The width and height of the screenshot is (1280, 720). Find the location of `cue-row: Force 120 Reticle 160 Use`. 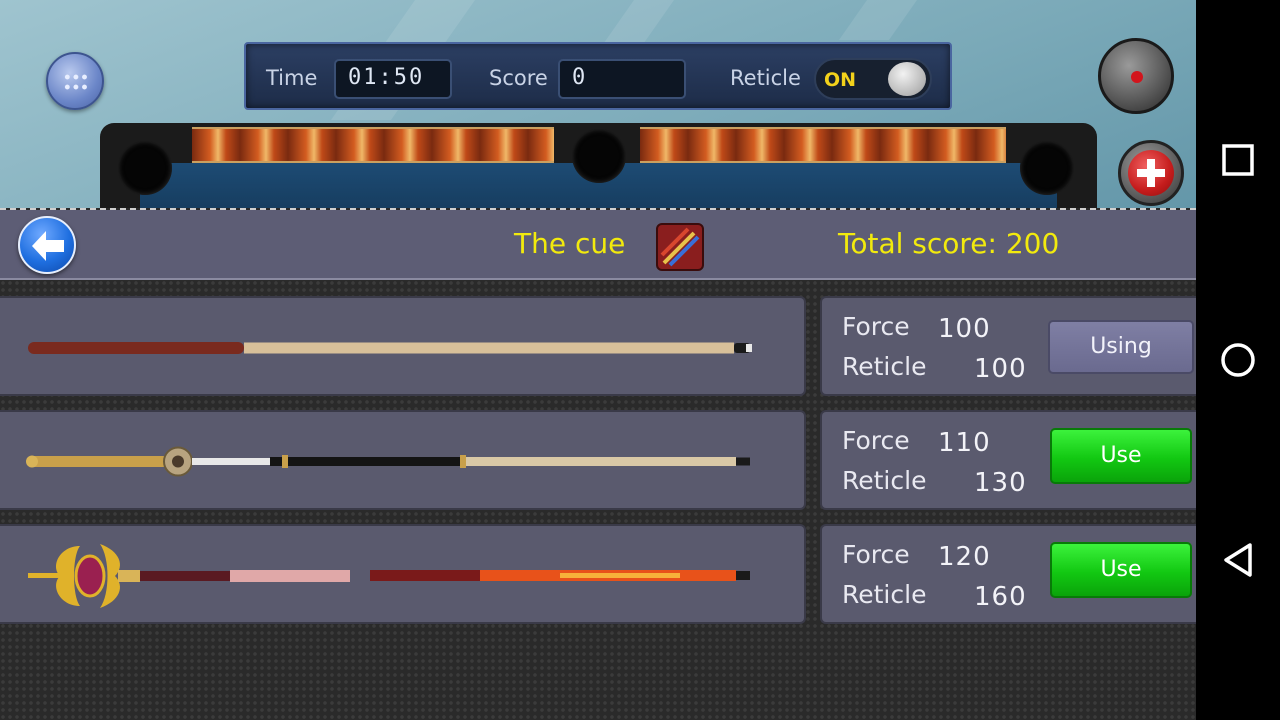

cue-row: Force 120 Reticle 160 Use is located at coordinates (598, 574).